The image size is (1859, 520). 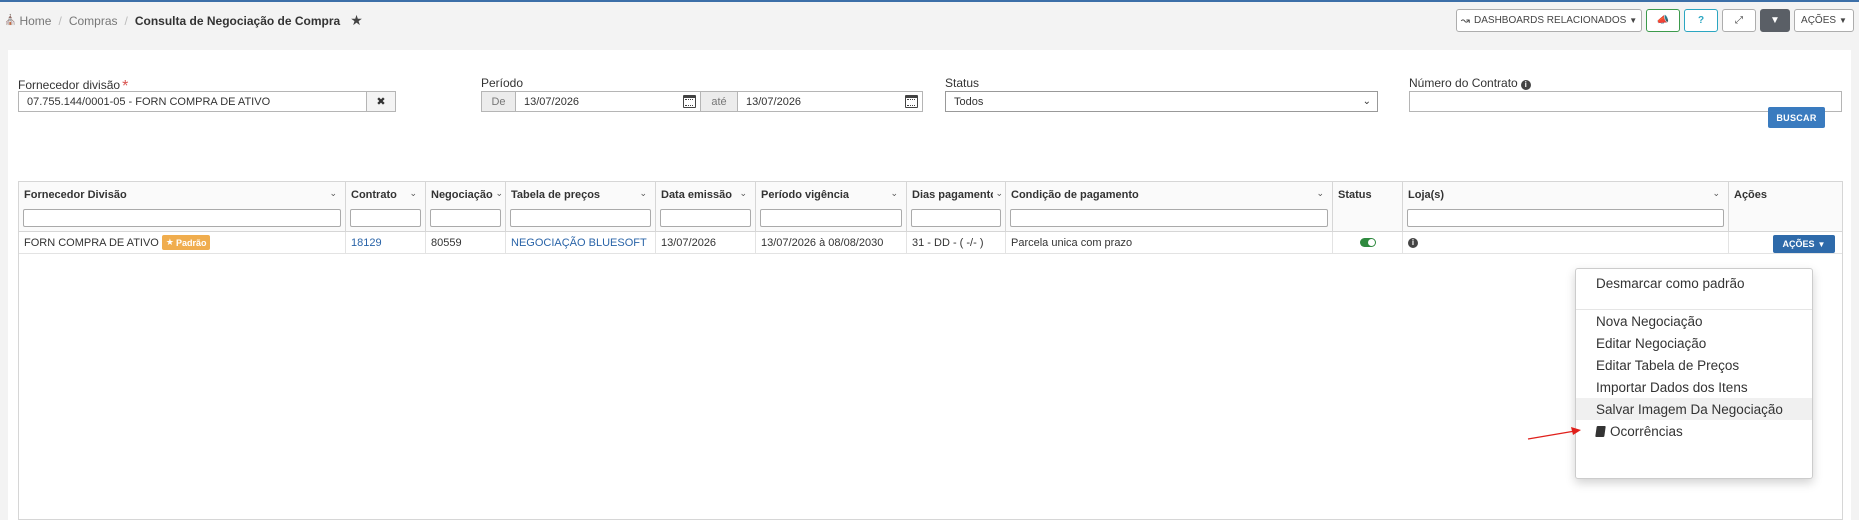 What do you see at coordinates (169, 242) in the screenshot?
I see `star-icon: ★` at bounding box center [169, 242].